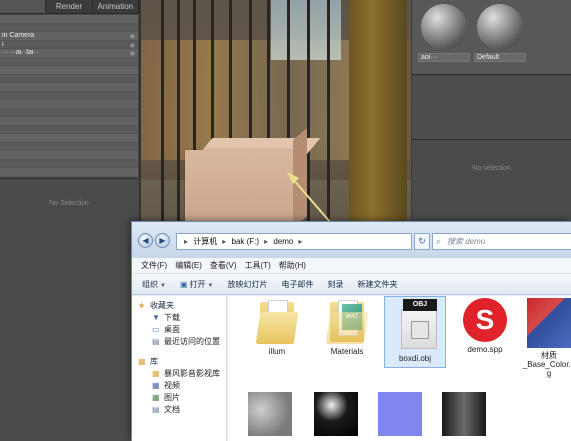 The height and width of the screenshot is (441, 571). What do you see at coordinates (20, 52) in the screenshot?
I see `outline-label: ······ai··fai··` at bounding box center [20, 52].